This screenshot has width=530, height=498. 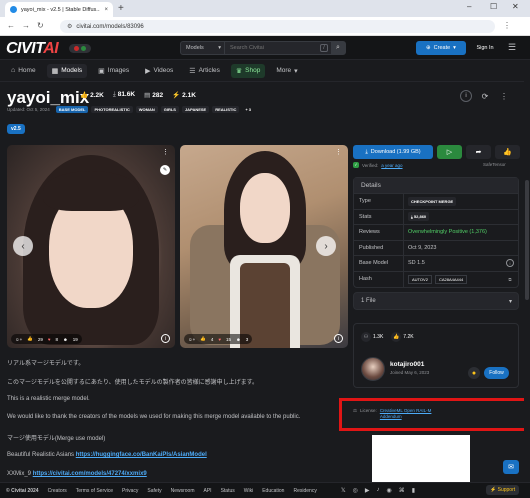 I want to click on tag-chip: JAPANESE, so click(x=195, y=109).